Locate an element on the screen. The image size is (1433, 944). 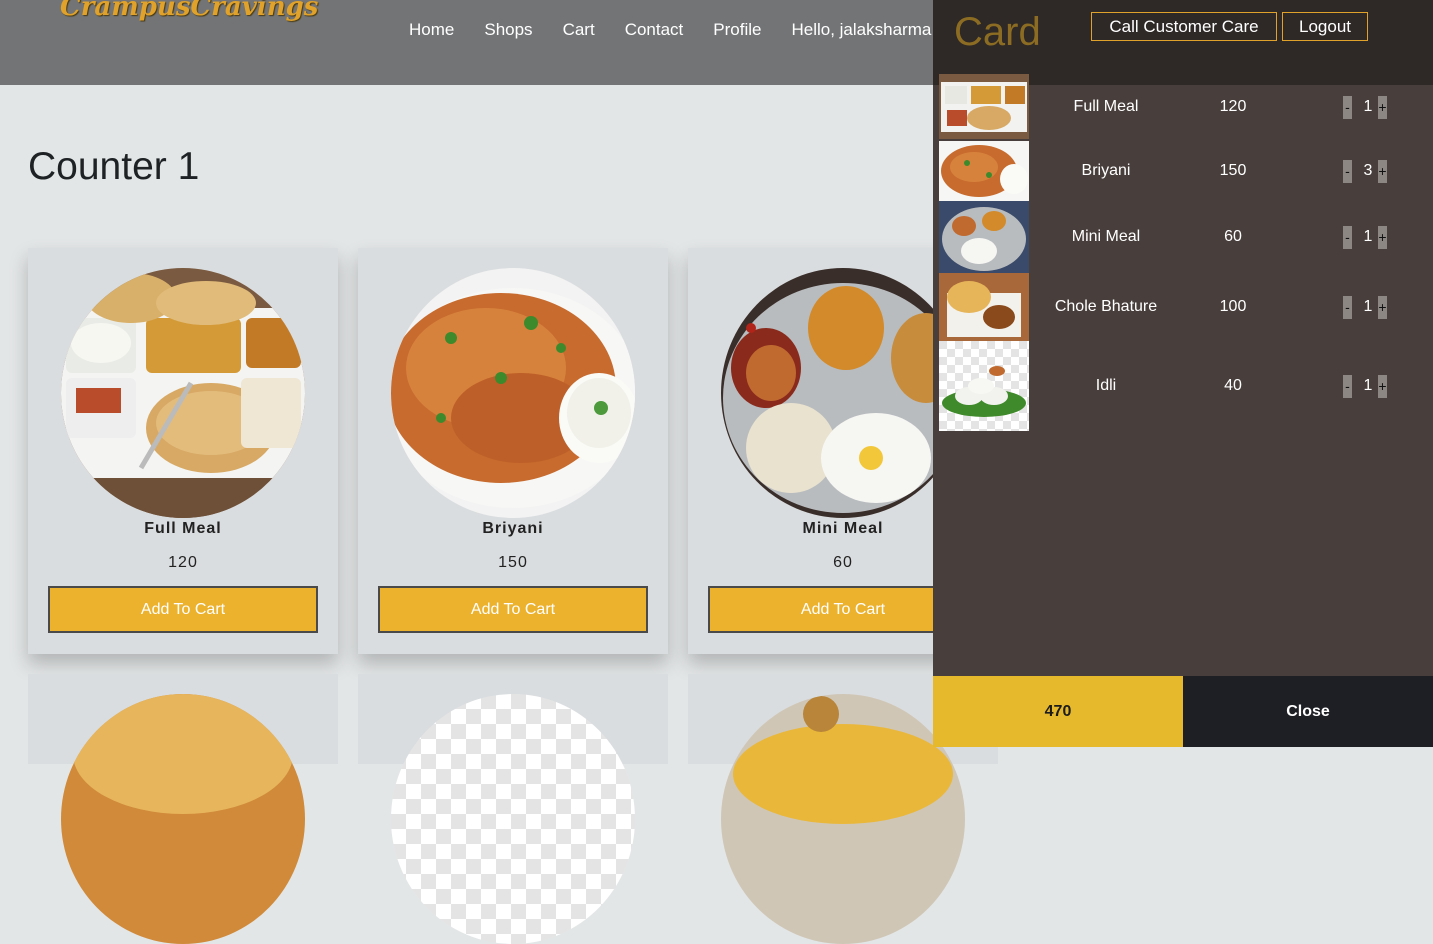
cart-item-price: 40 is located at coordinates (1233, 385).